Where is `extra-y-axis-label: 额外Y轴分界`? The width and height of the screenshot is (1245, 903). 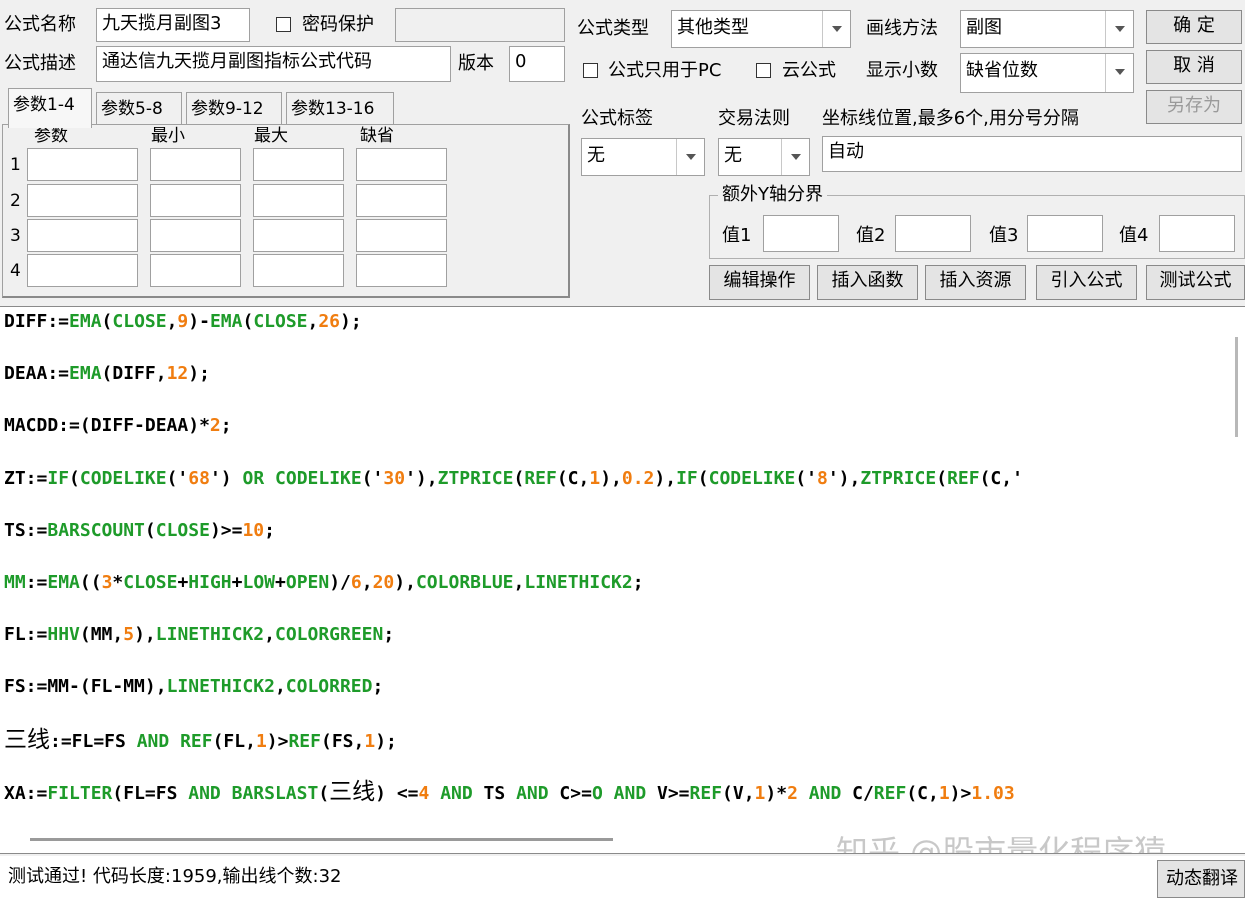
extra-y-axis-label: 额外Y轴分界 is located at coordinates (772, 195).